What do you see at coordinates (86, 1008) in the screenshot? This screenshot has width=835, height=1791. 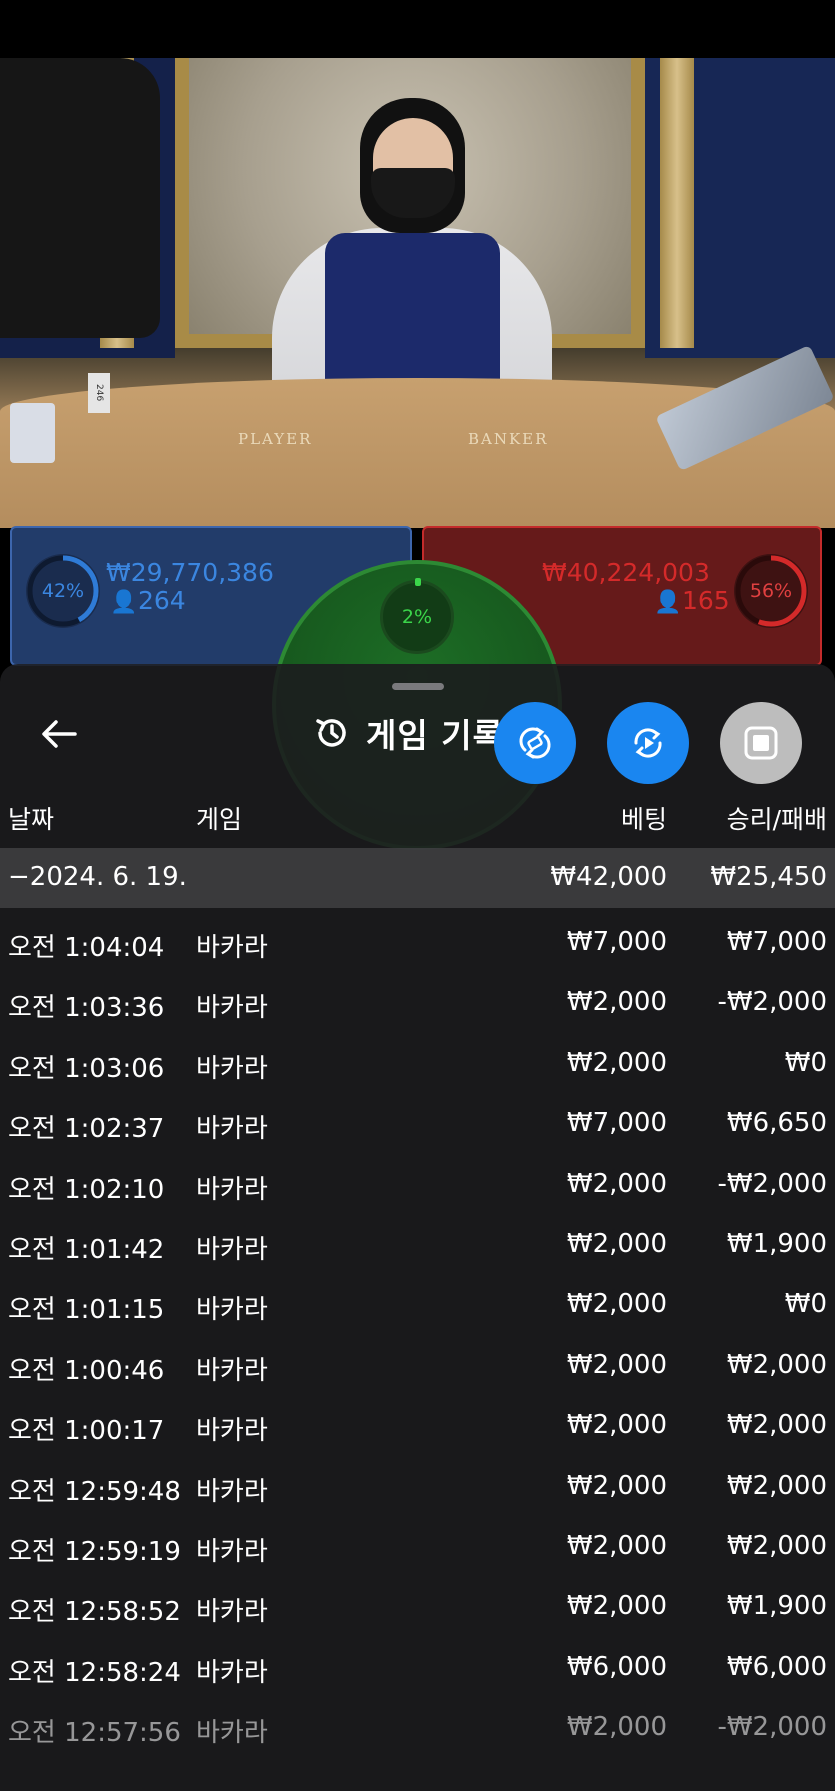 I see `row-time: 오전 1:03:36` at bounding box center [86, 1008].